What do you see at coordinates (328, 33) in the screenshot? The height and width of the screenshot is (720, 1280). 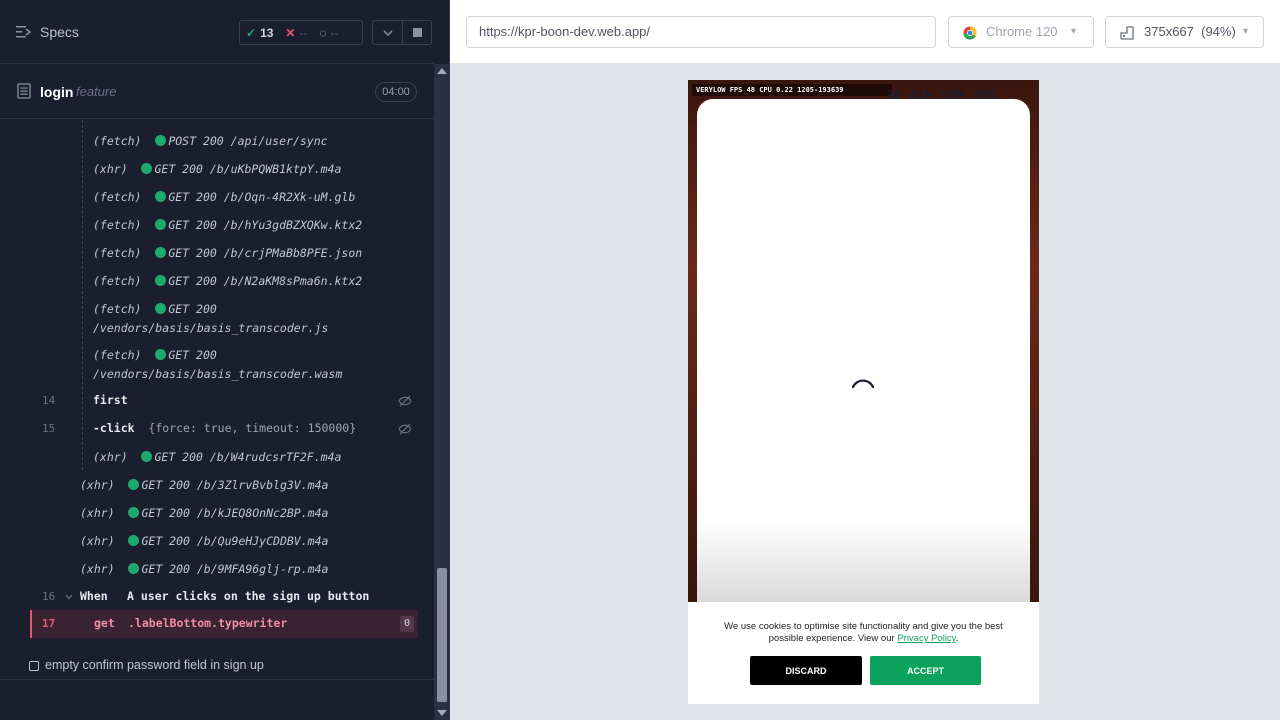 I see `pending-stat: ◌ --` at bounding box center [328, 33].